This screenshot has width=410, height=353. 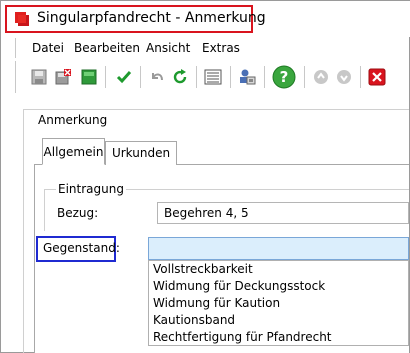 I want to click on tab-allgemein-label: Allgemein, so click(x=73, y=152).